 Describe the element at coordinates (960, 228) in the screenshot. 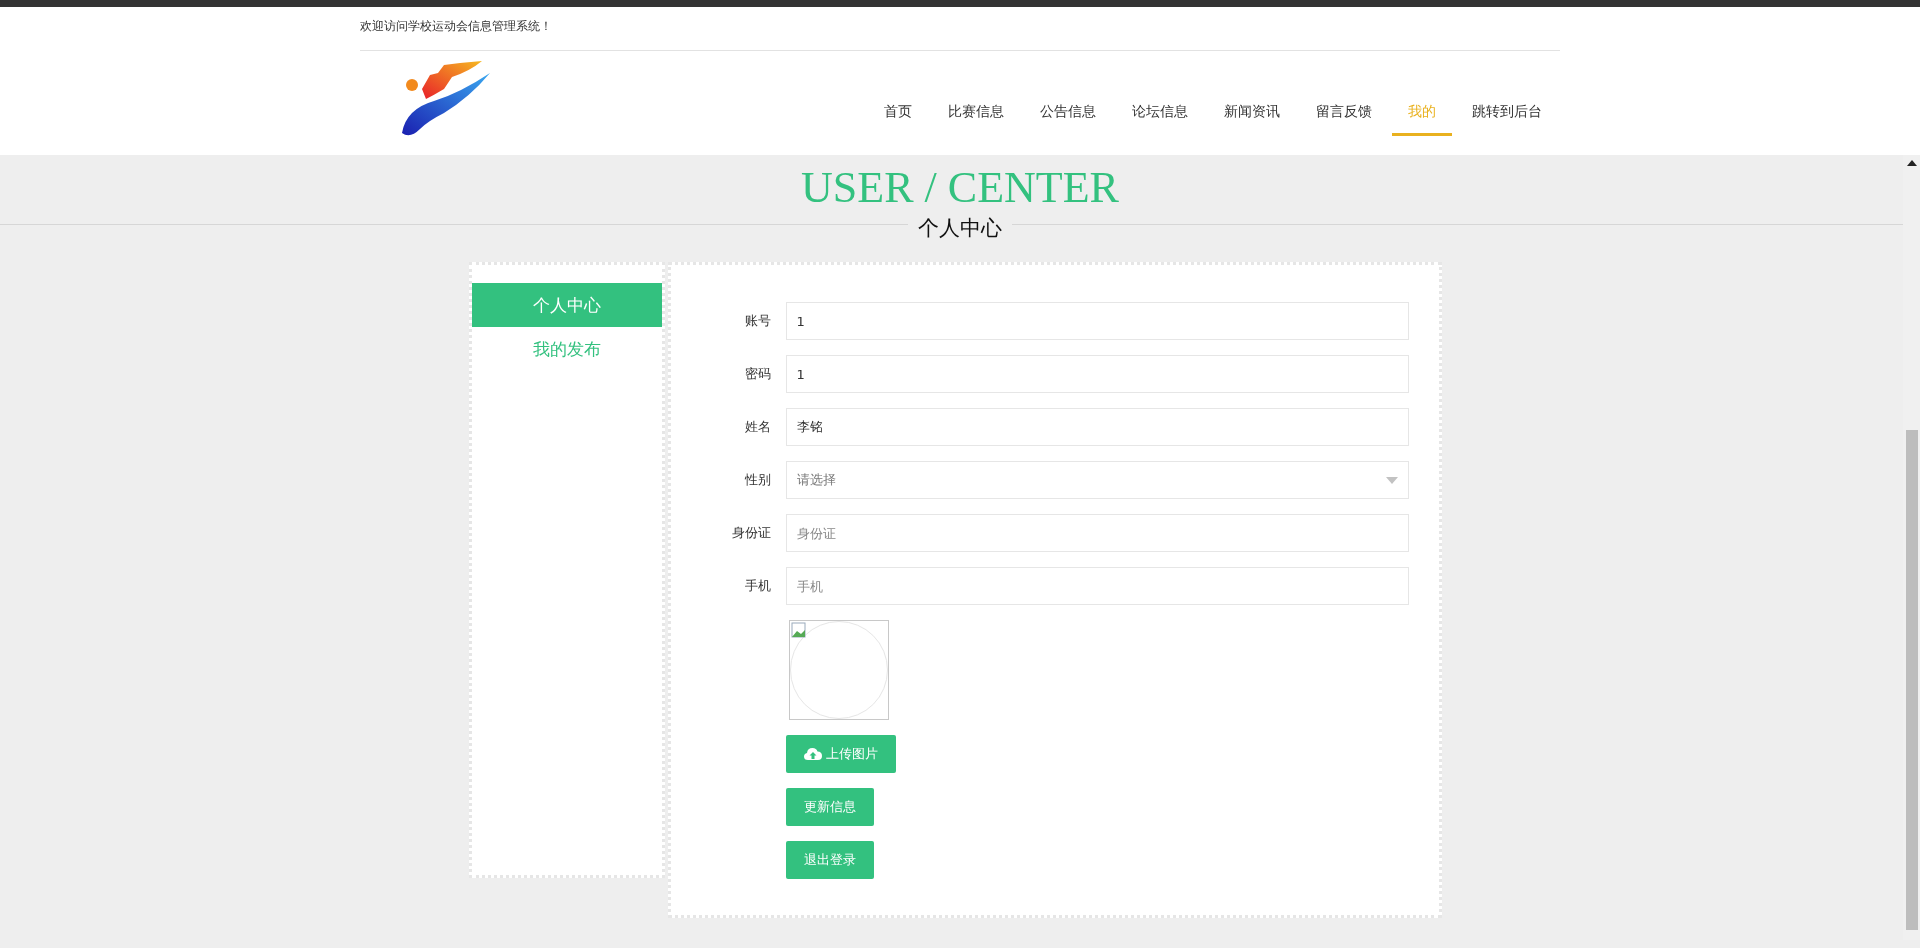

I see `banner-subtitle: 个人中心` at that location.